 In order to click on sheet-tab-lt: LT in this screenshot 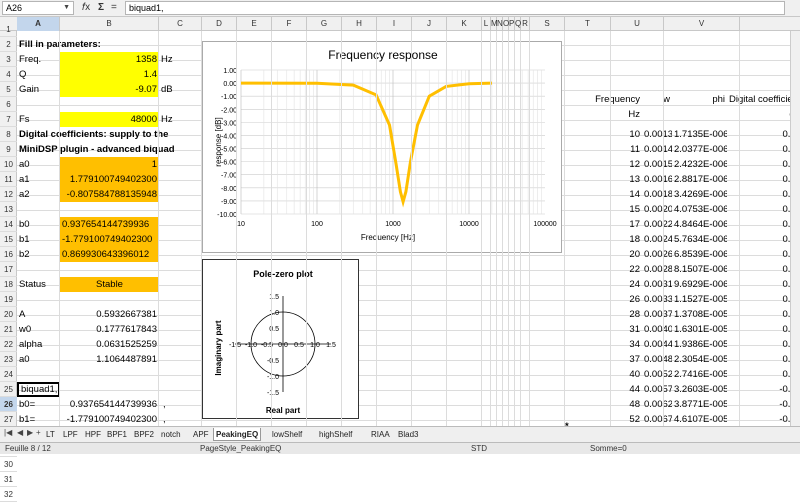, I will do `click(50, 434)`.